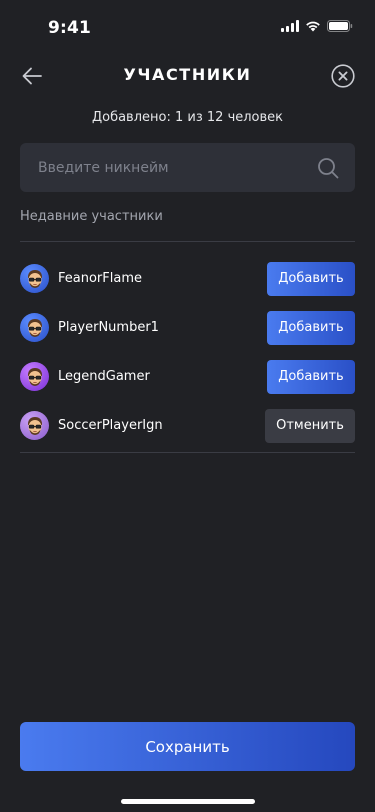  I want to click on cancel-participant-button: Отменить, so click(310, 425).